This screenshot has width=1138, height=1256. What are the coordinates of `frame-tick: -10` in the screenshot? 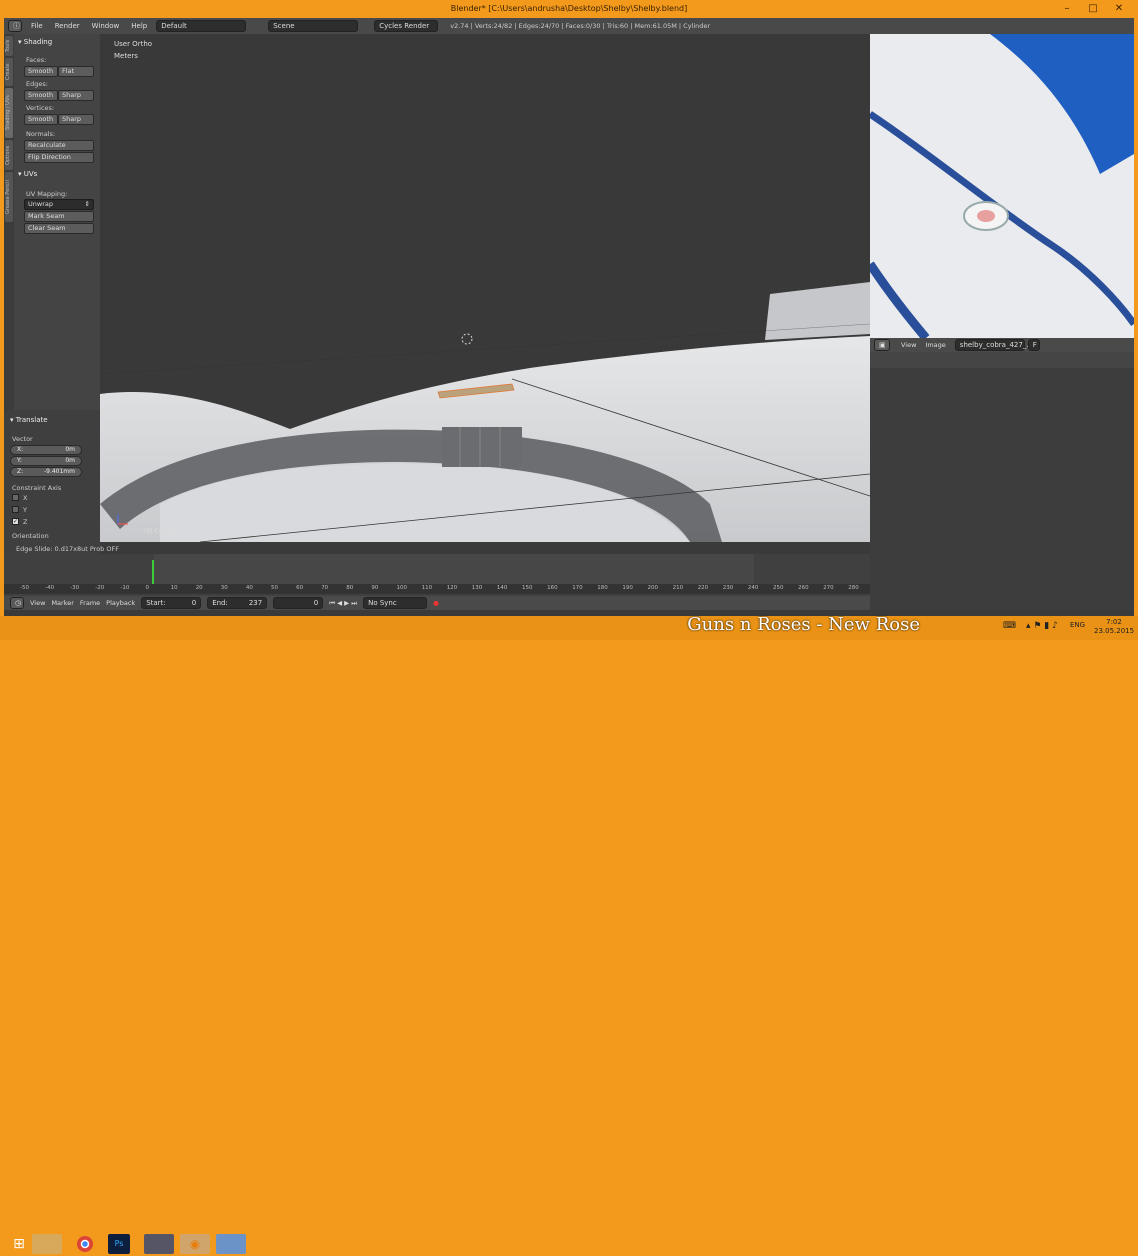 It's located at (125, 588).